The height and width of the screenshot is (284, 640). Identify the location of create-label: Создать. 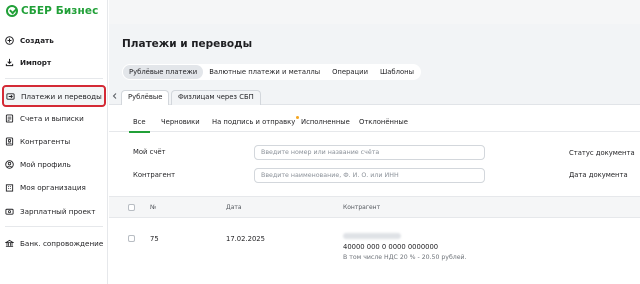
(37, 40).